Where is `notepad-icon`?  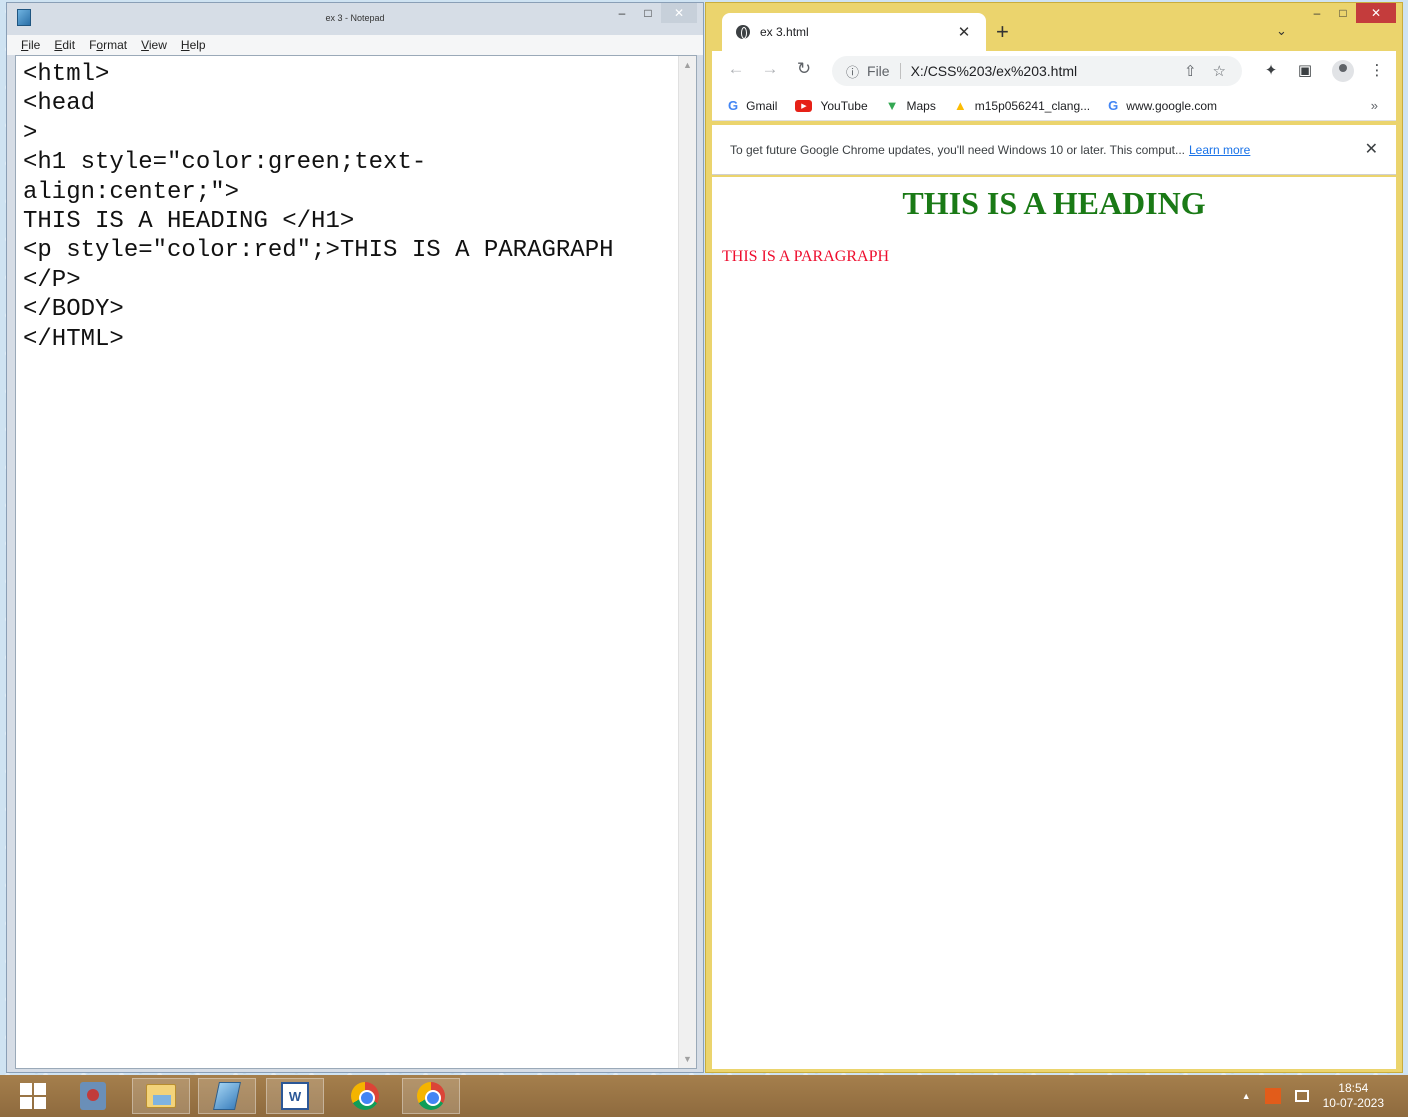
notepad-icon is located at coordinates (227, 1096).